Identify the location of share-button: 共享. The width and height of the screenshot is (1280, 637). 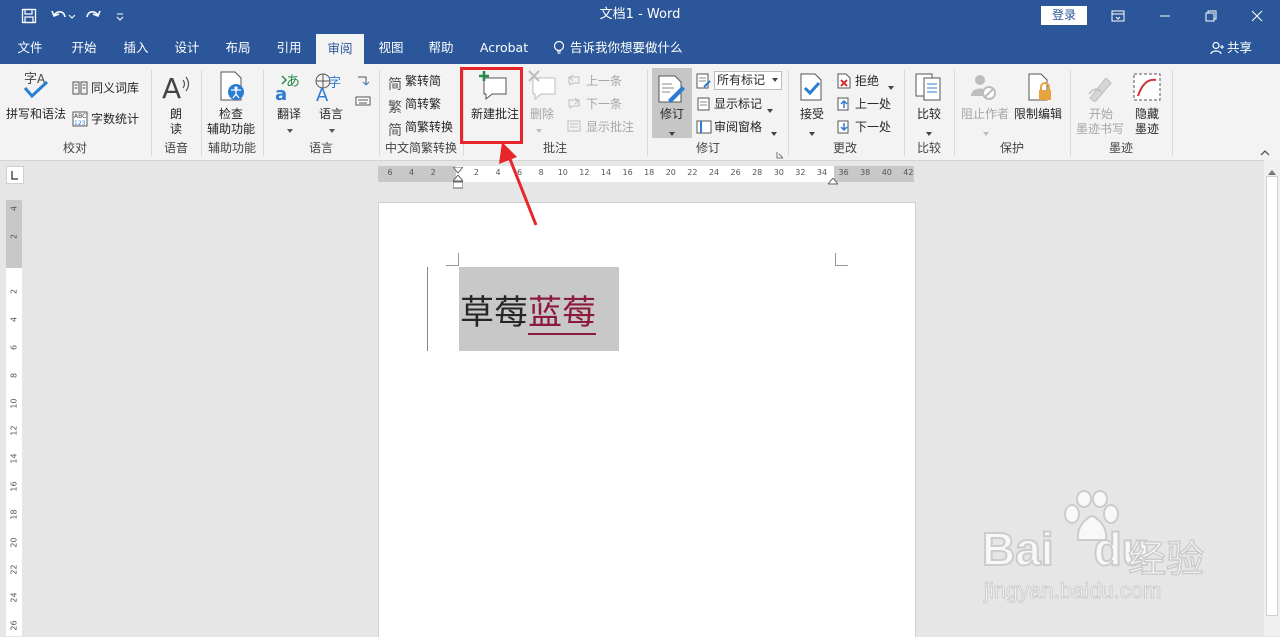
(1231, 48).